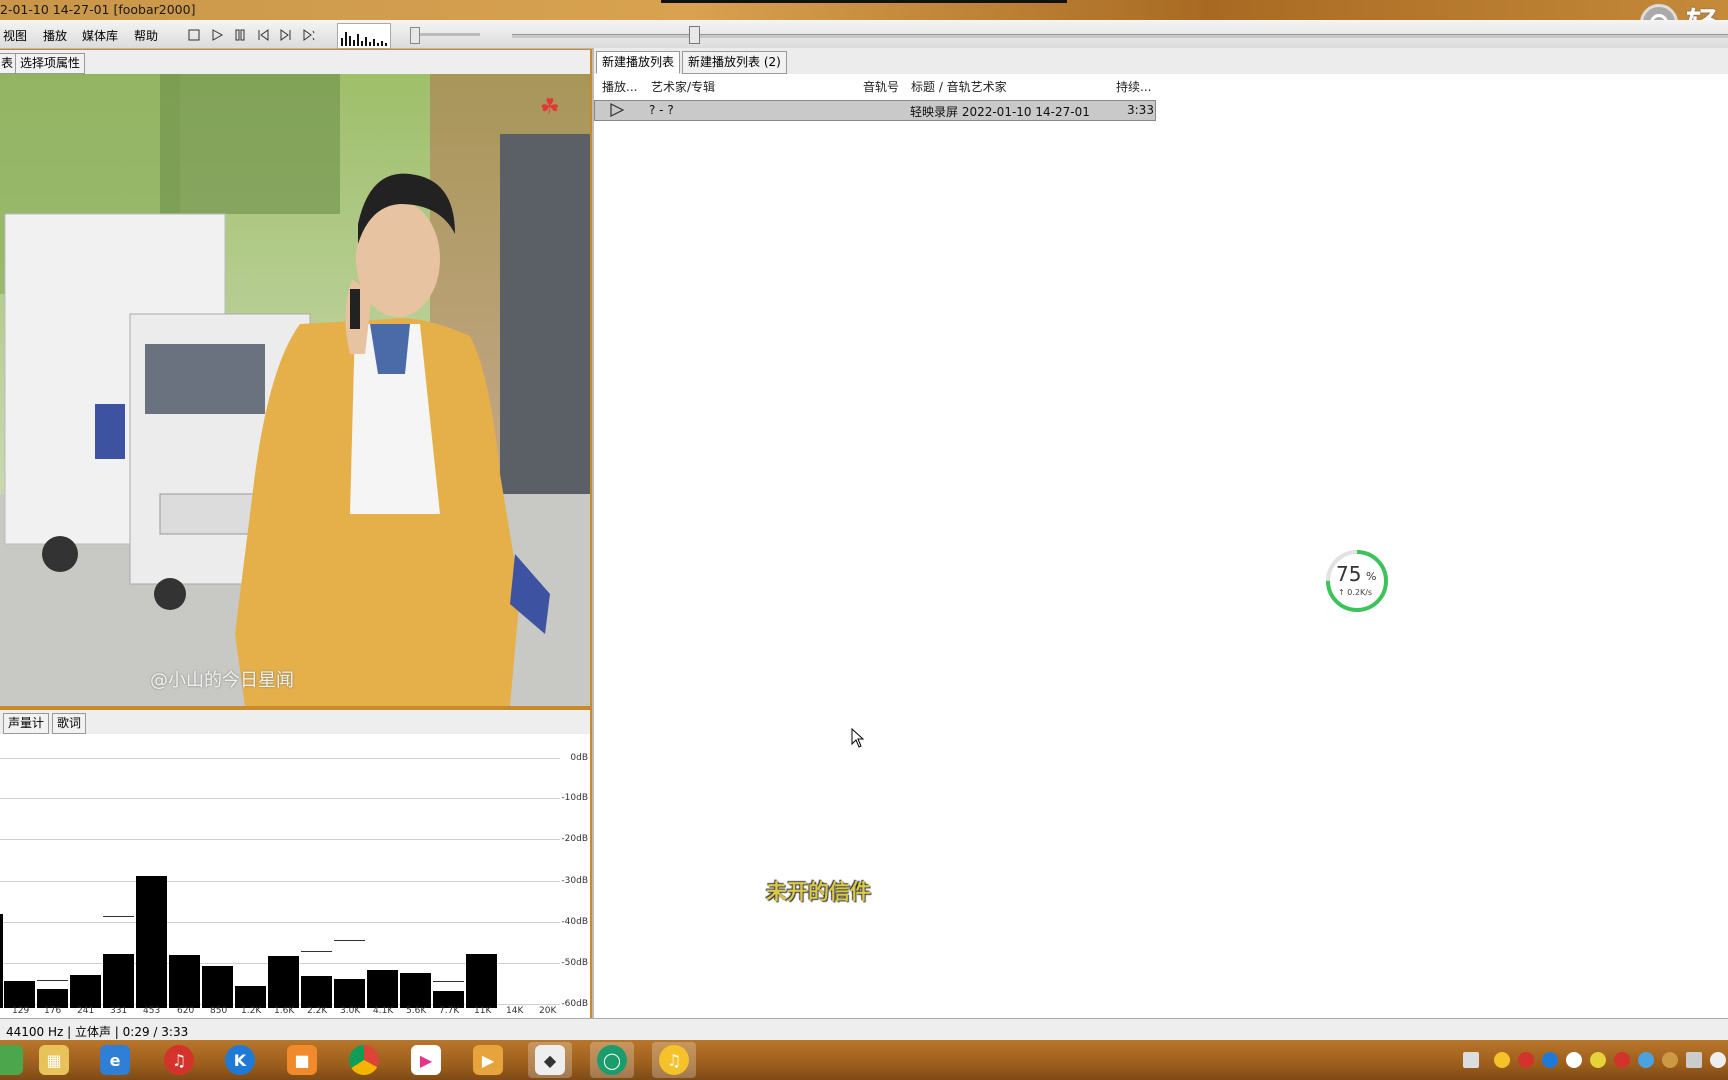 The width and height of the screenshot is (1728, 1080). I want to click on taskbar-app-orange: ■, so click(302, 1060).